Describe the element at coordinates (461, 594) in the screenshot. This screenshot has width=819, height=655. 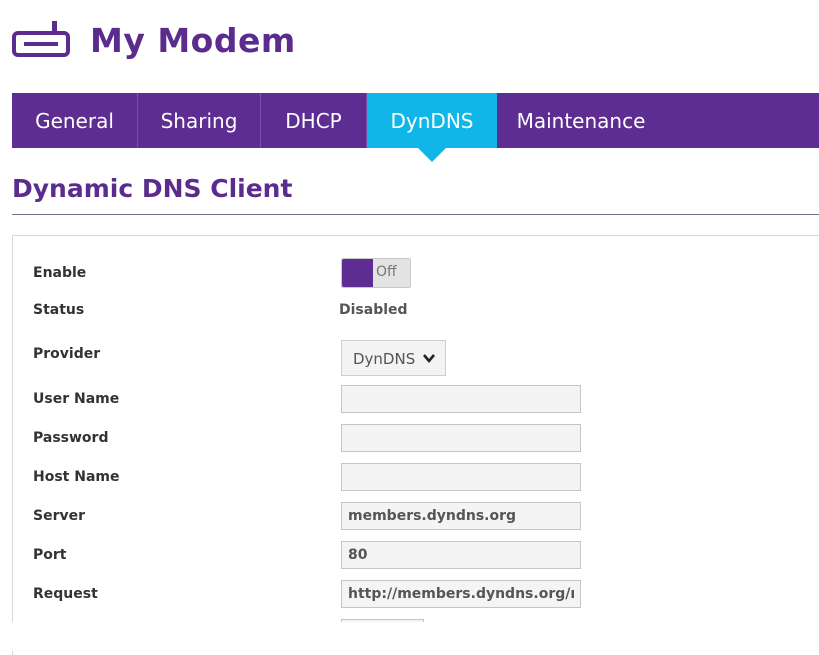
I see `request-input` at that location.